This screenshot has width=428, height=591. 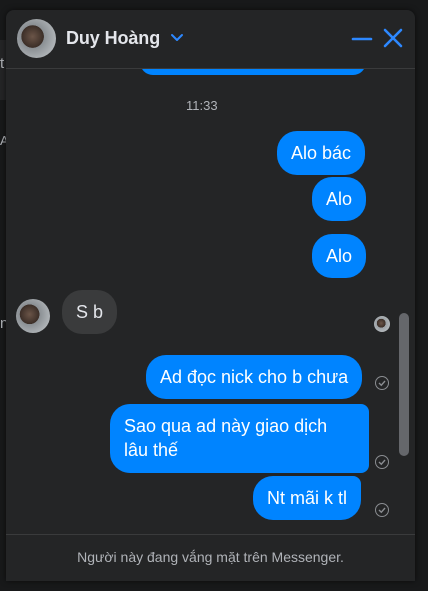 What do you see at coordinates (382, 324) in the screenshot?
I see `seen-avatar-icon` at bounding box center [382, 324].